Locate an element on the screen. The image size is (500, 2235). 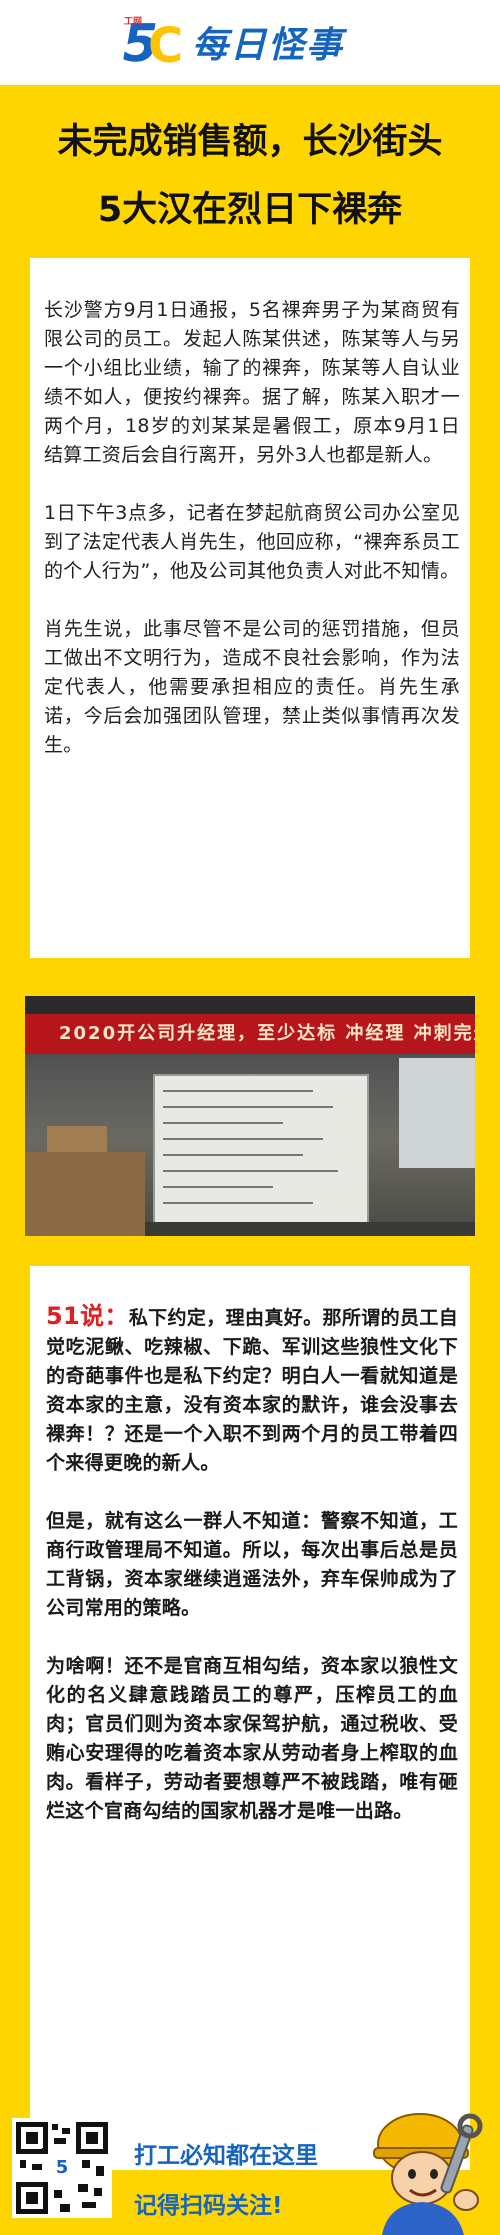
photo-banner: 2020开公司升经理，至少达标 冲经理 冲刺完达标副总裁 is located at coordinates (250, 1034).